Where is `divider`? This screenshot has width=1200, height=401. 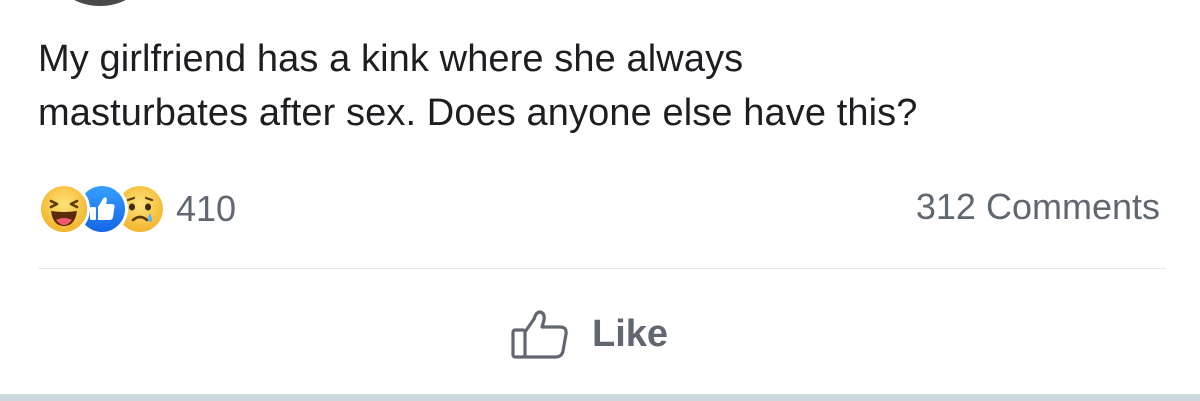
divider is located at coordinates (602, 268).